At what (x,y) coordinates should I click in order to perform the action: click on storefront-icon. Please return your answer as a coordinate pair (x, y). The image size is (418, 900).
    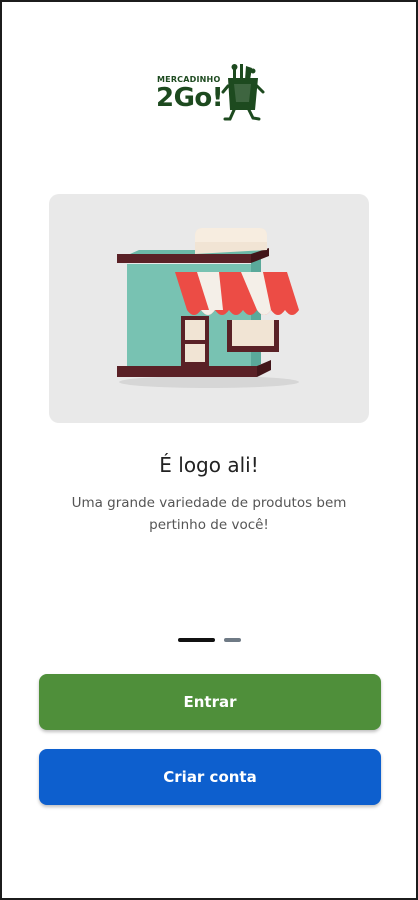
    Looking at the image, I should click on (208, 308).